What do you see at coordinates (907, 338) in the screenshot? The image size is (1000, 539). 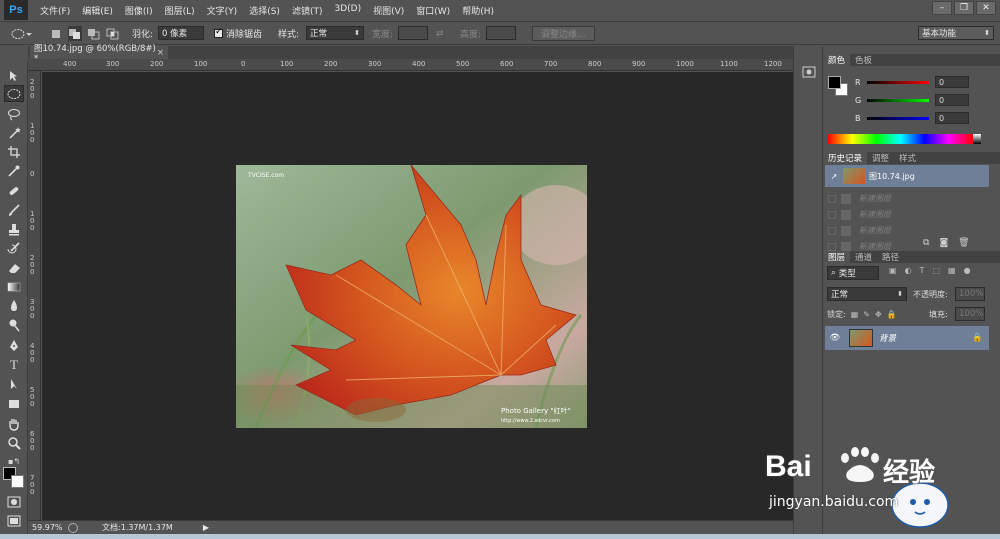 I see `layer-row-background: 👁 背景 🔒` at bounding box center [907, 338].